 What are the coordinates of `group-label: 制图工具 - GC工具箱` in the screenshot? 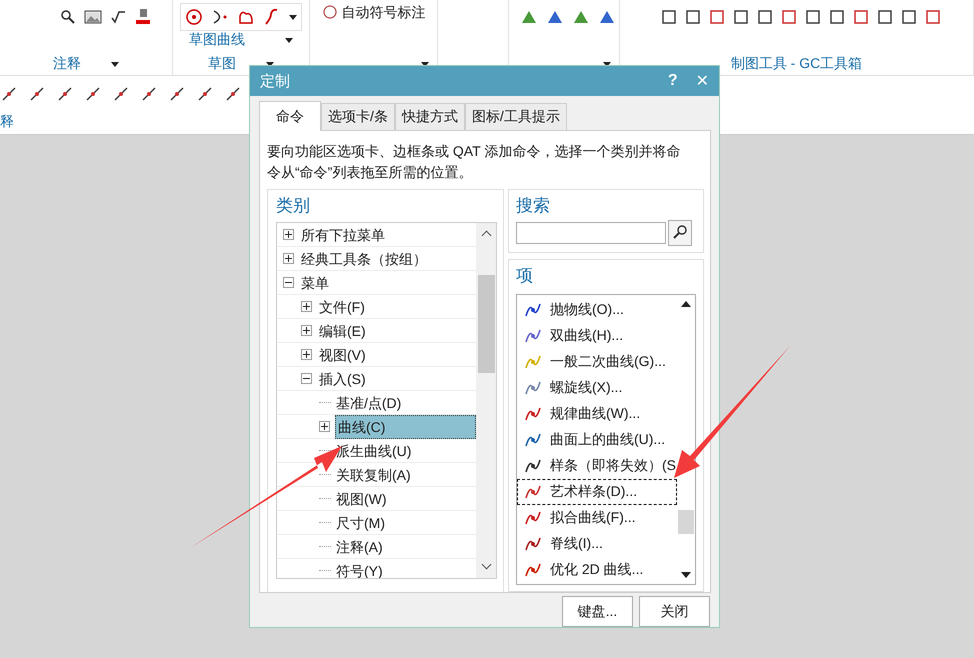 It's located at (796, 64).